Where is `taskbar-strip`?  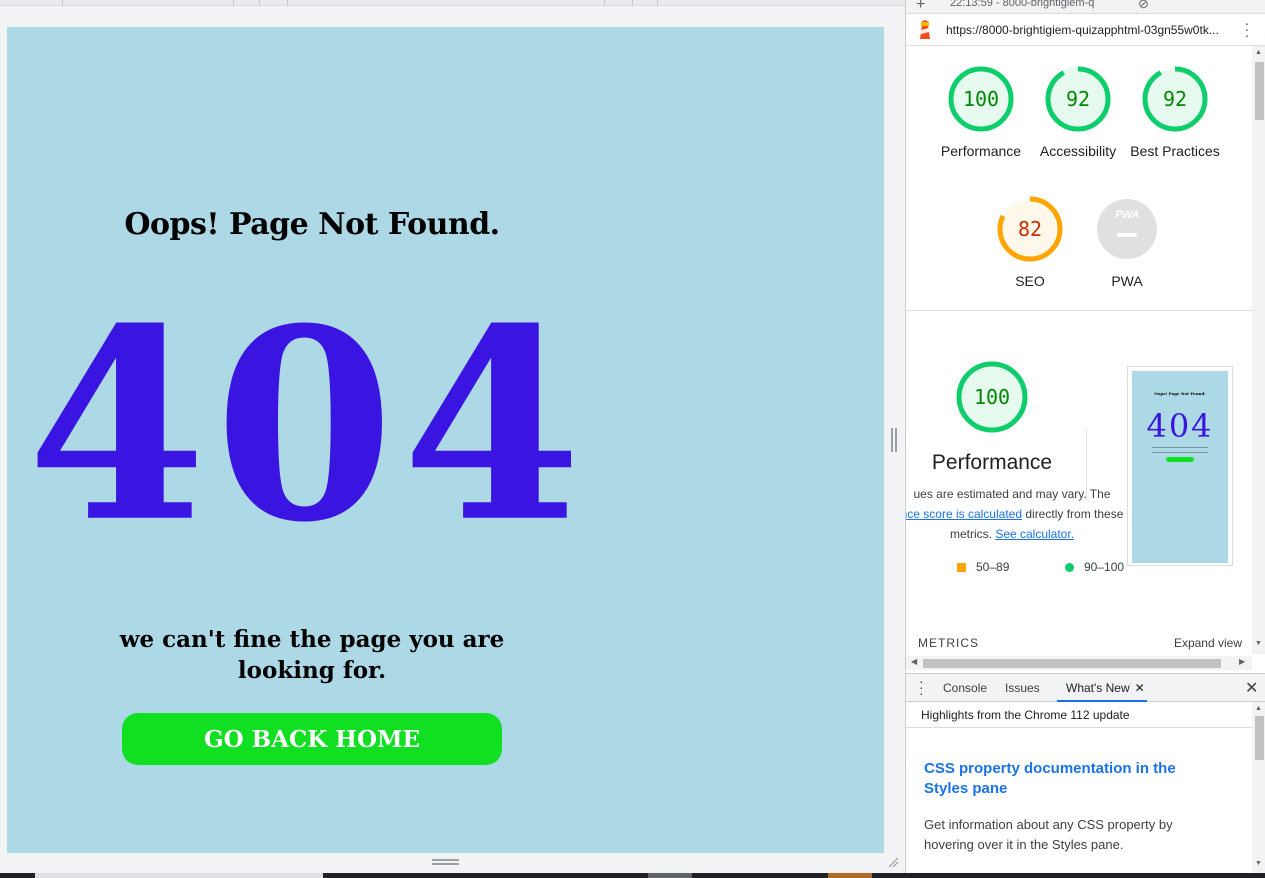
taskbar-strip is located at coordinates (452, 875).